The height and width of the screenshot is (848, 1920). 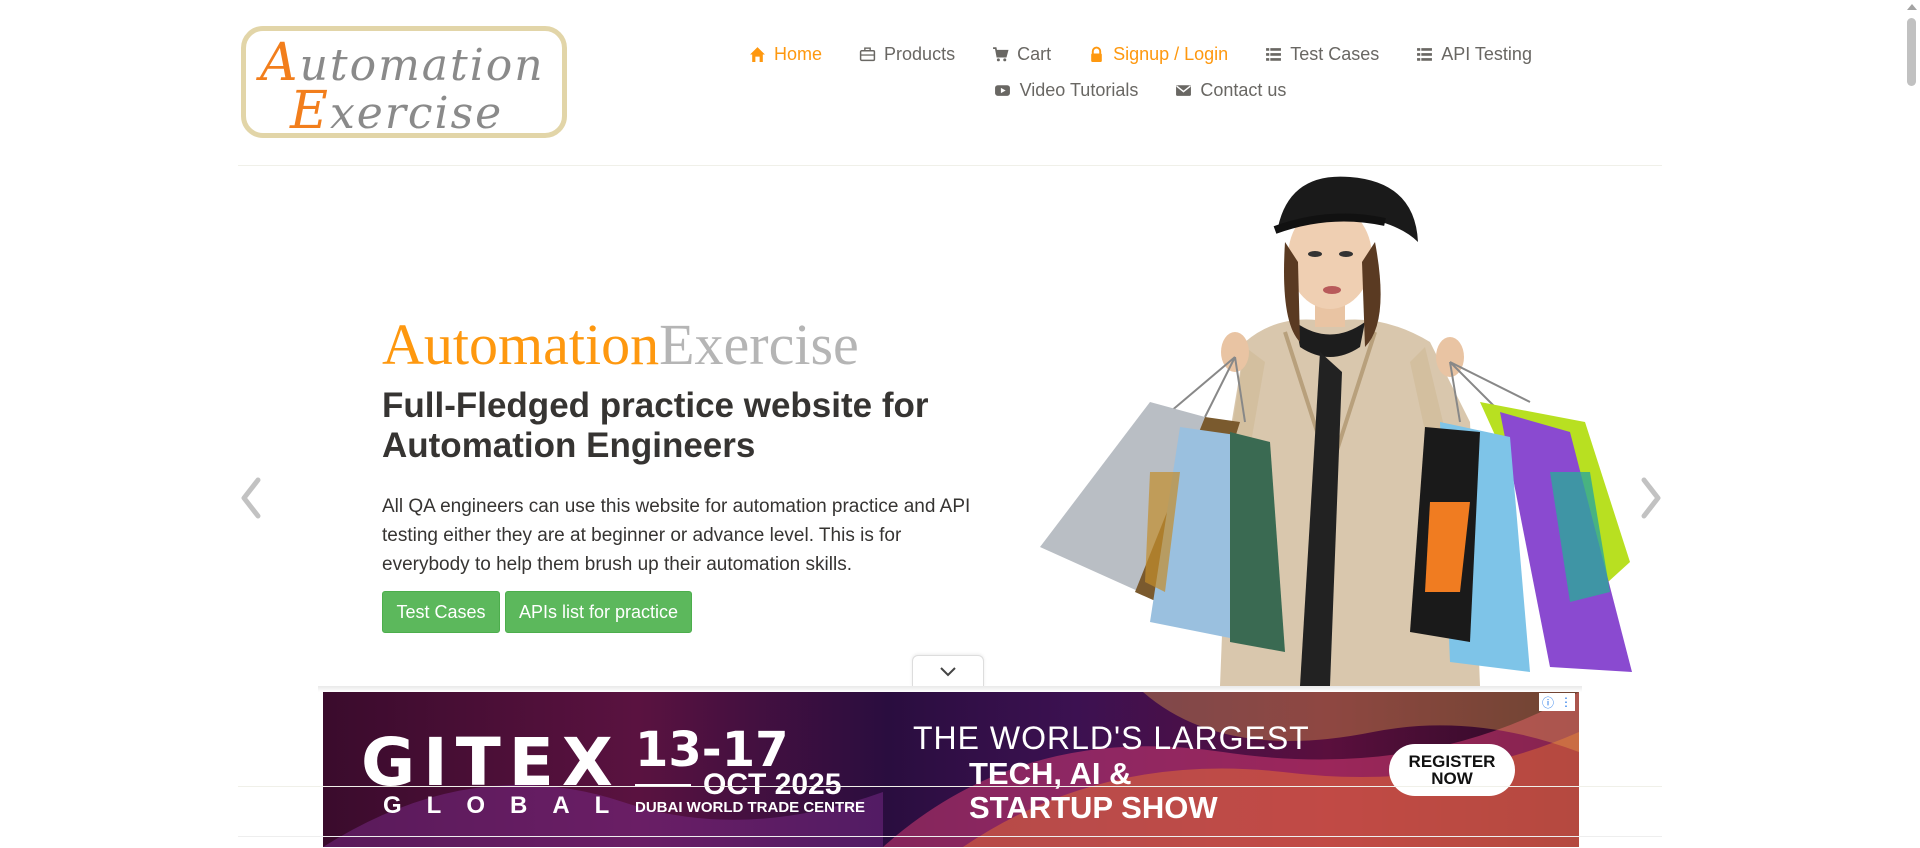 What do you see at coordinates (1093, 807) in the screenshot?
I see `ad-tagline-3: STARTUP SHOW` at bounding box center [1093, 807].